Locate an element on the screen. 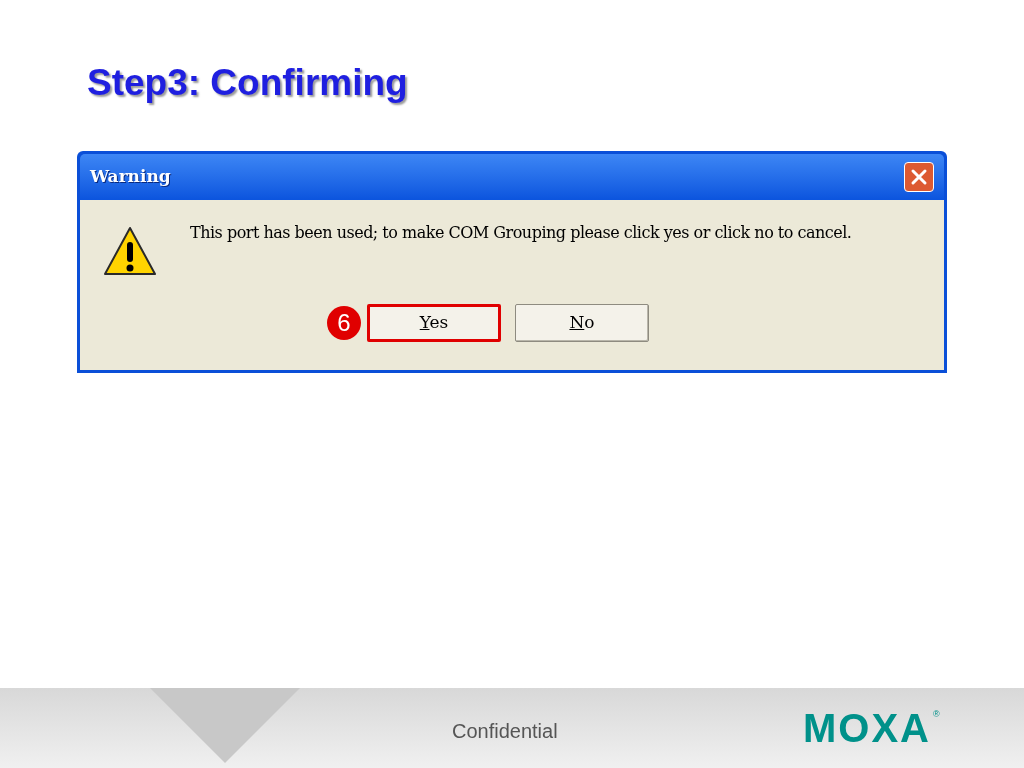 Image resolution: width=1024 pixels, height=768 pixels. window-title: Warning is located at coordinates (130, 177).